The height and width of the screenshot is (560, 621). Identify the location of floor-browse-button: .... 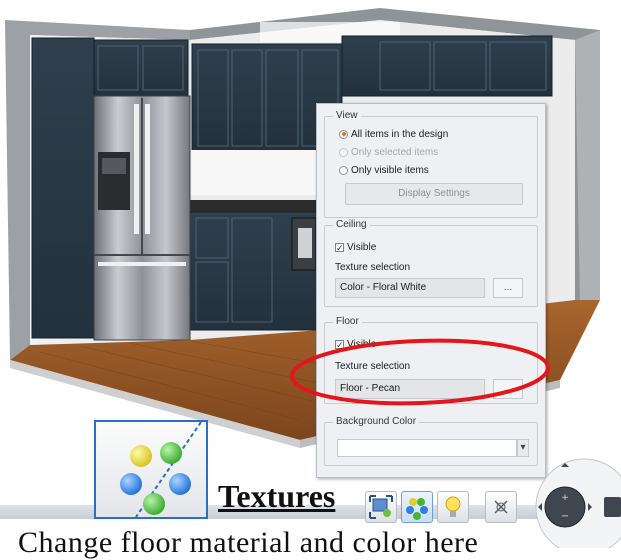
(508, 389).